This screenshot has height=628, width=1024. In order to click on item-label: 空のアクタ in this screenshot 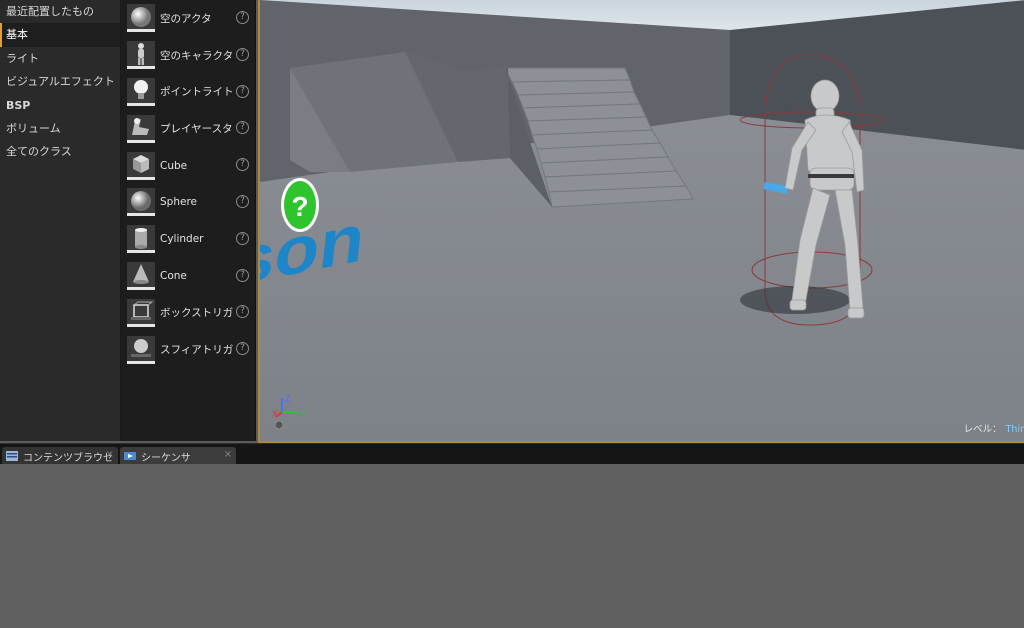, I will do `click(186, 18)`.